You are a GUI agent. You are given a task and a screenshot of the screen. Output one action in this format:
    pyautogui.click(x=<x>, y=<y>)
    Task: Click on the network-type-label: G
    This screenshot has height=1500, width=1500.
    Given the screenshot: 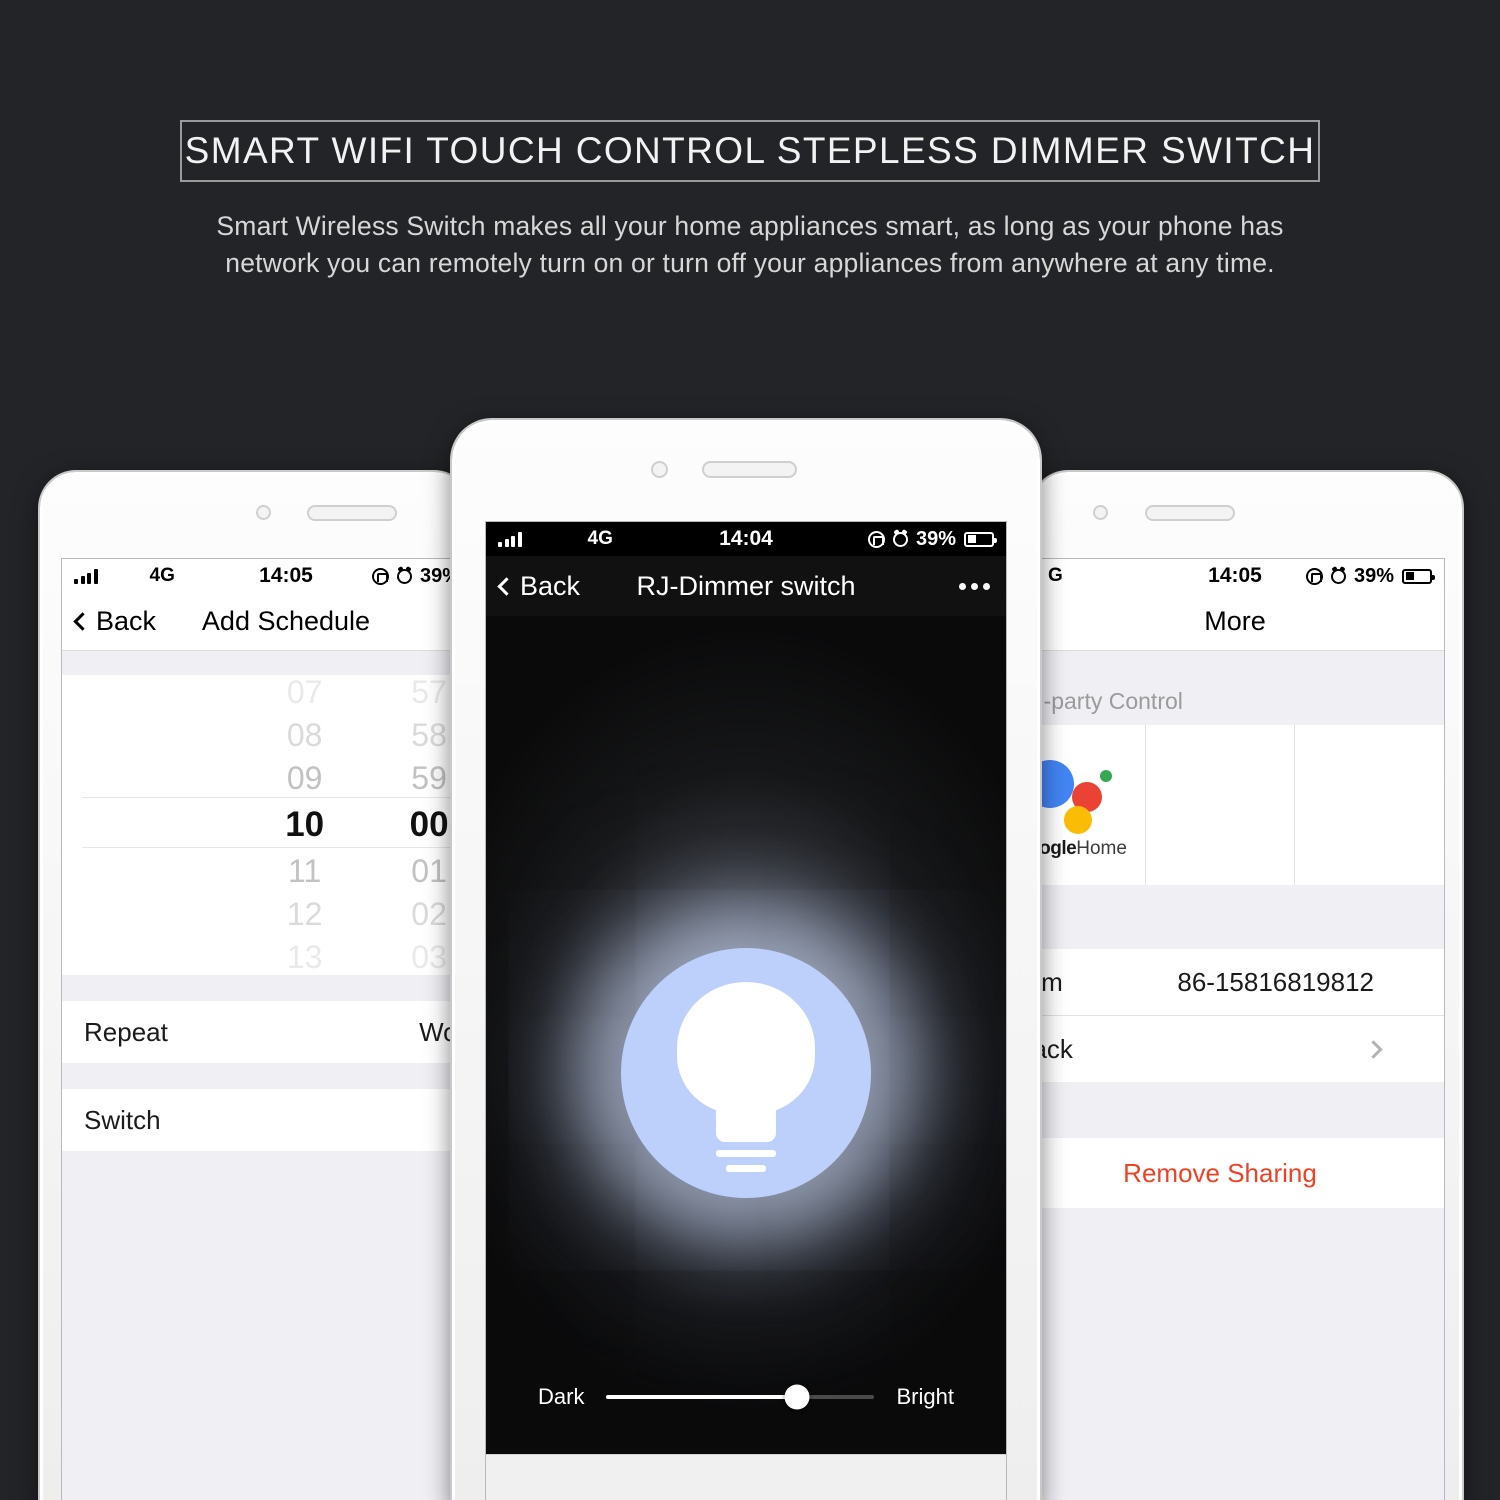 What is the action you would take?
    pyautogui.click(x=1055, y=575)
    